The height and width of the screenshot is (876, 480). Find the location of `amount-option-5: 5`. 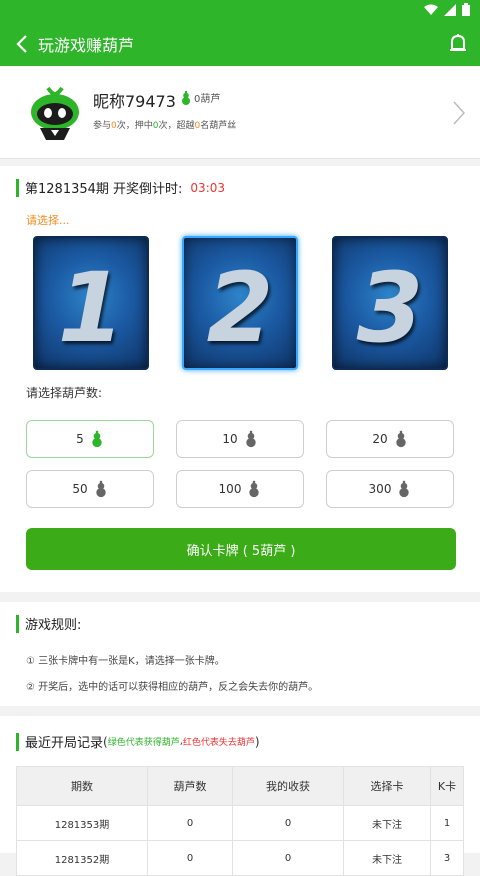

amount-option-5: 5 is located at coordinates (90, 439).